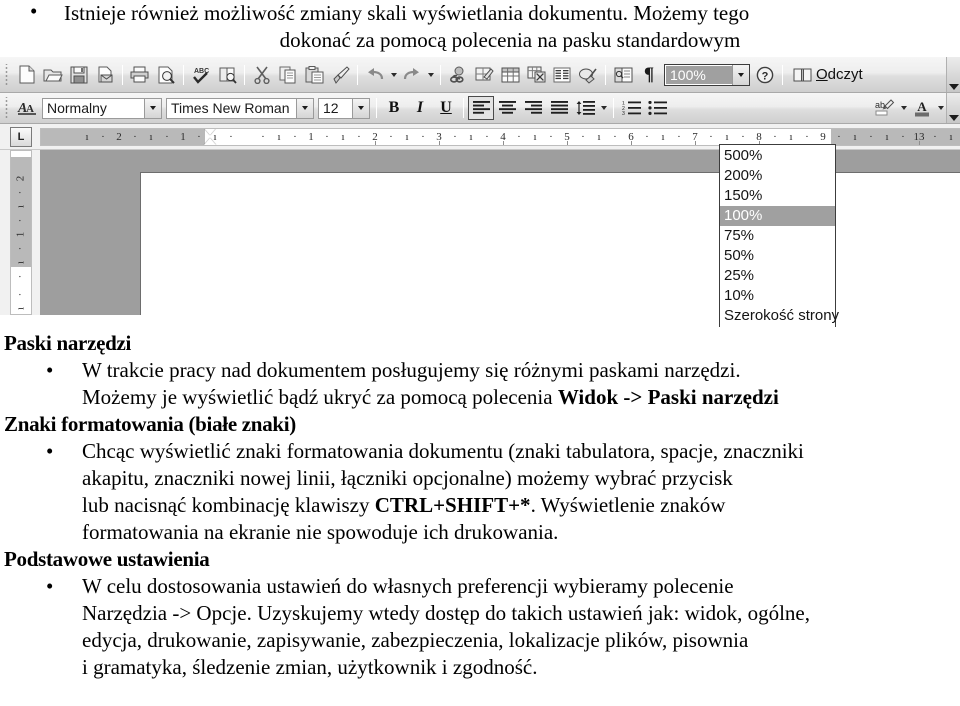 The image size is (960, 706). Describe the element at coordinates (649, 75) in the screenshot. I see `show-formatting-marks-icon: ¶` at that location.